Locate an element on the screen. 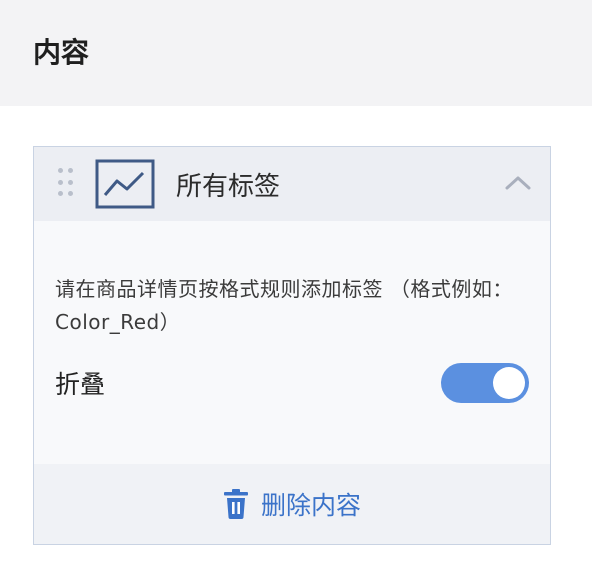  toggle-knob is located at coordinates (509, 383).